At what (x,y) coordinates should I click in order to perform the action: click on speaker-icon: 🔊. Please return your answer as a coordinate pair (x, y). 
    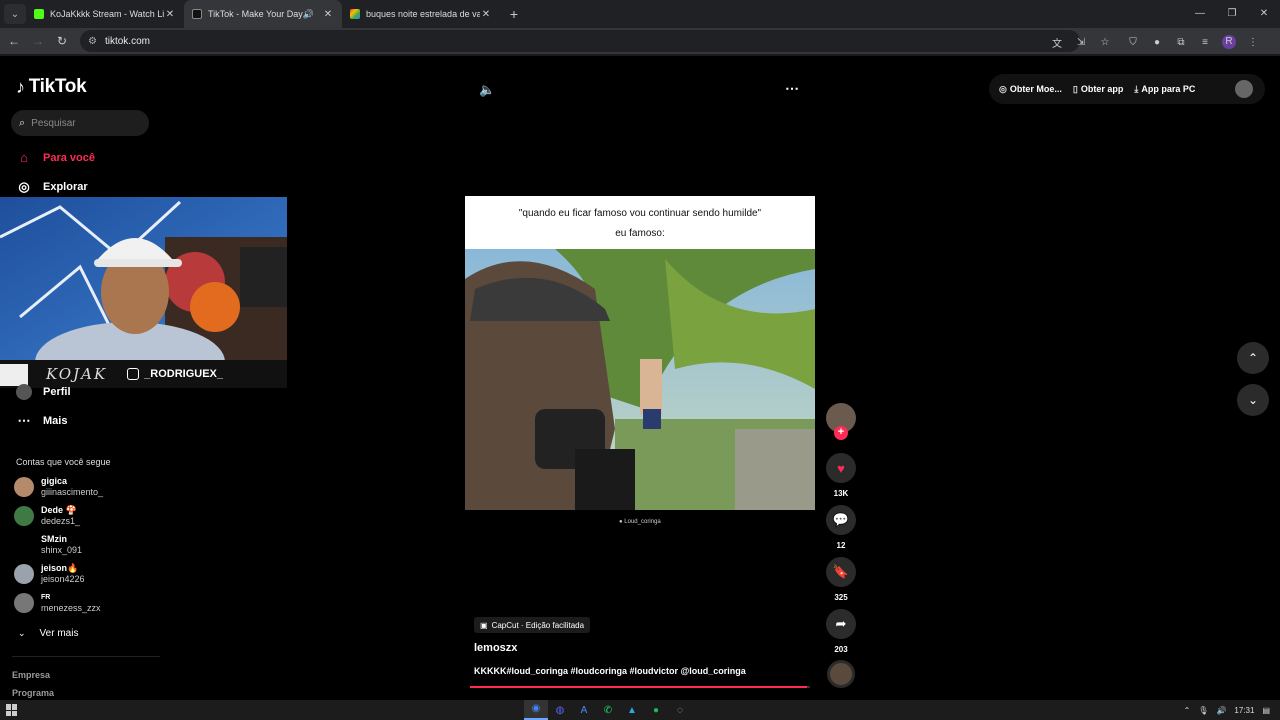
    Looking at the image, I should click on (1221, 710).